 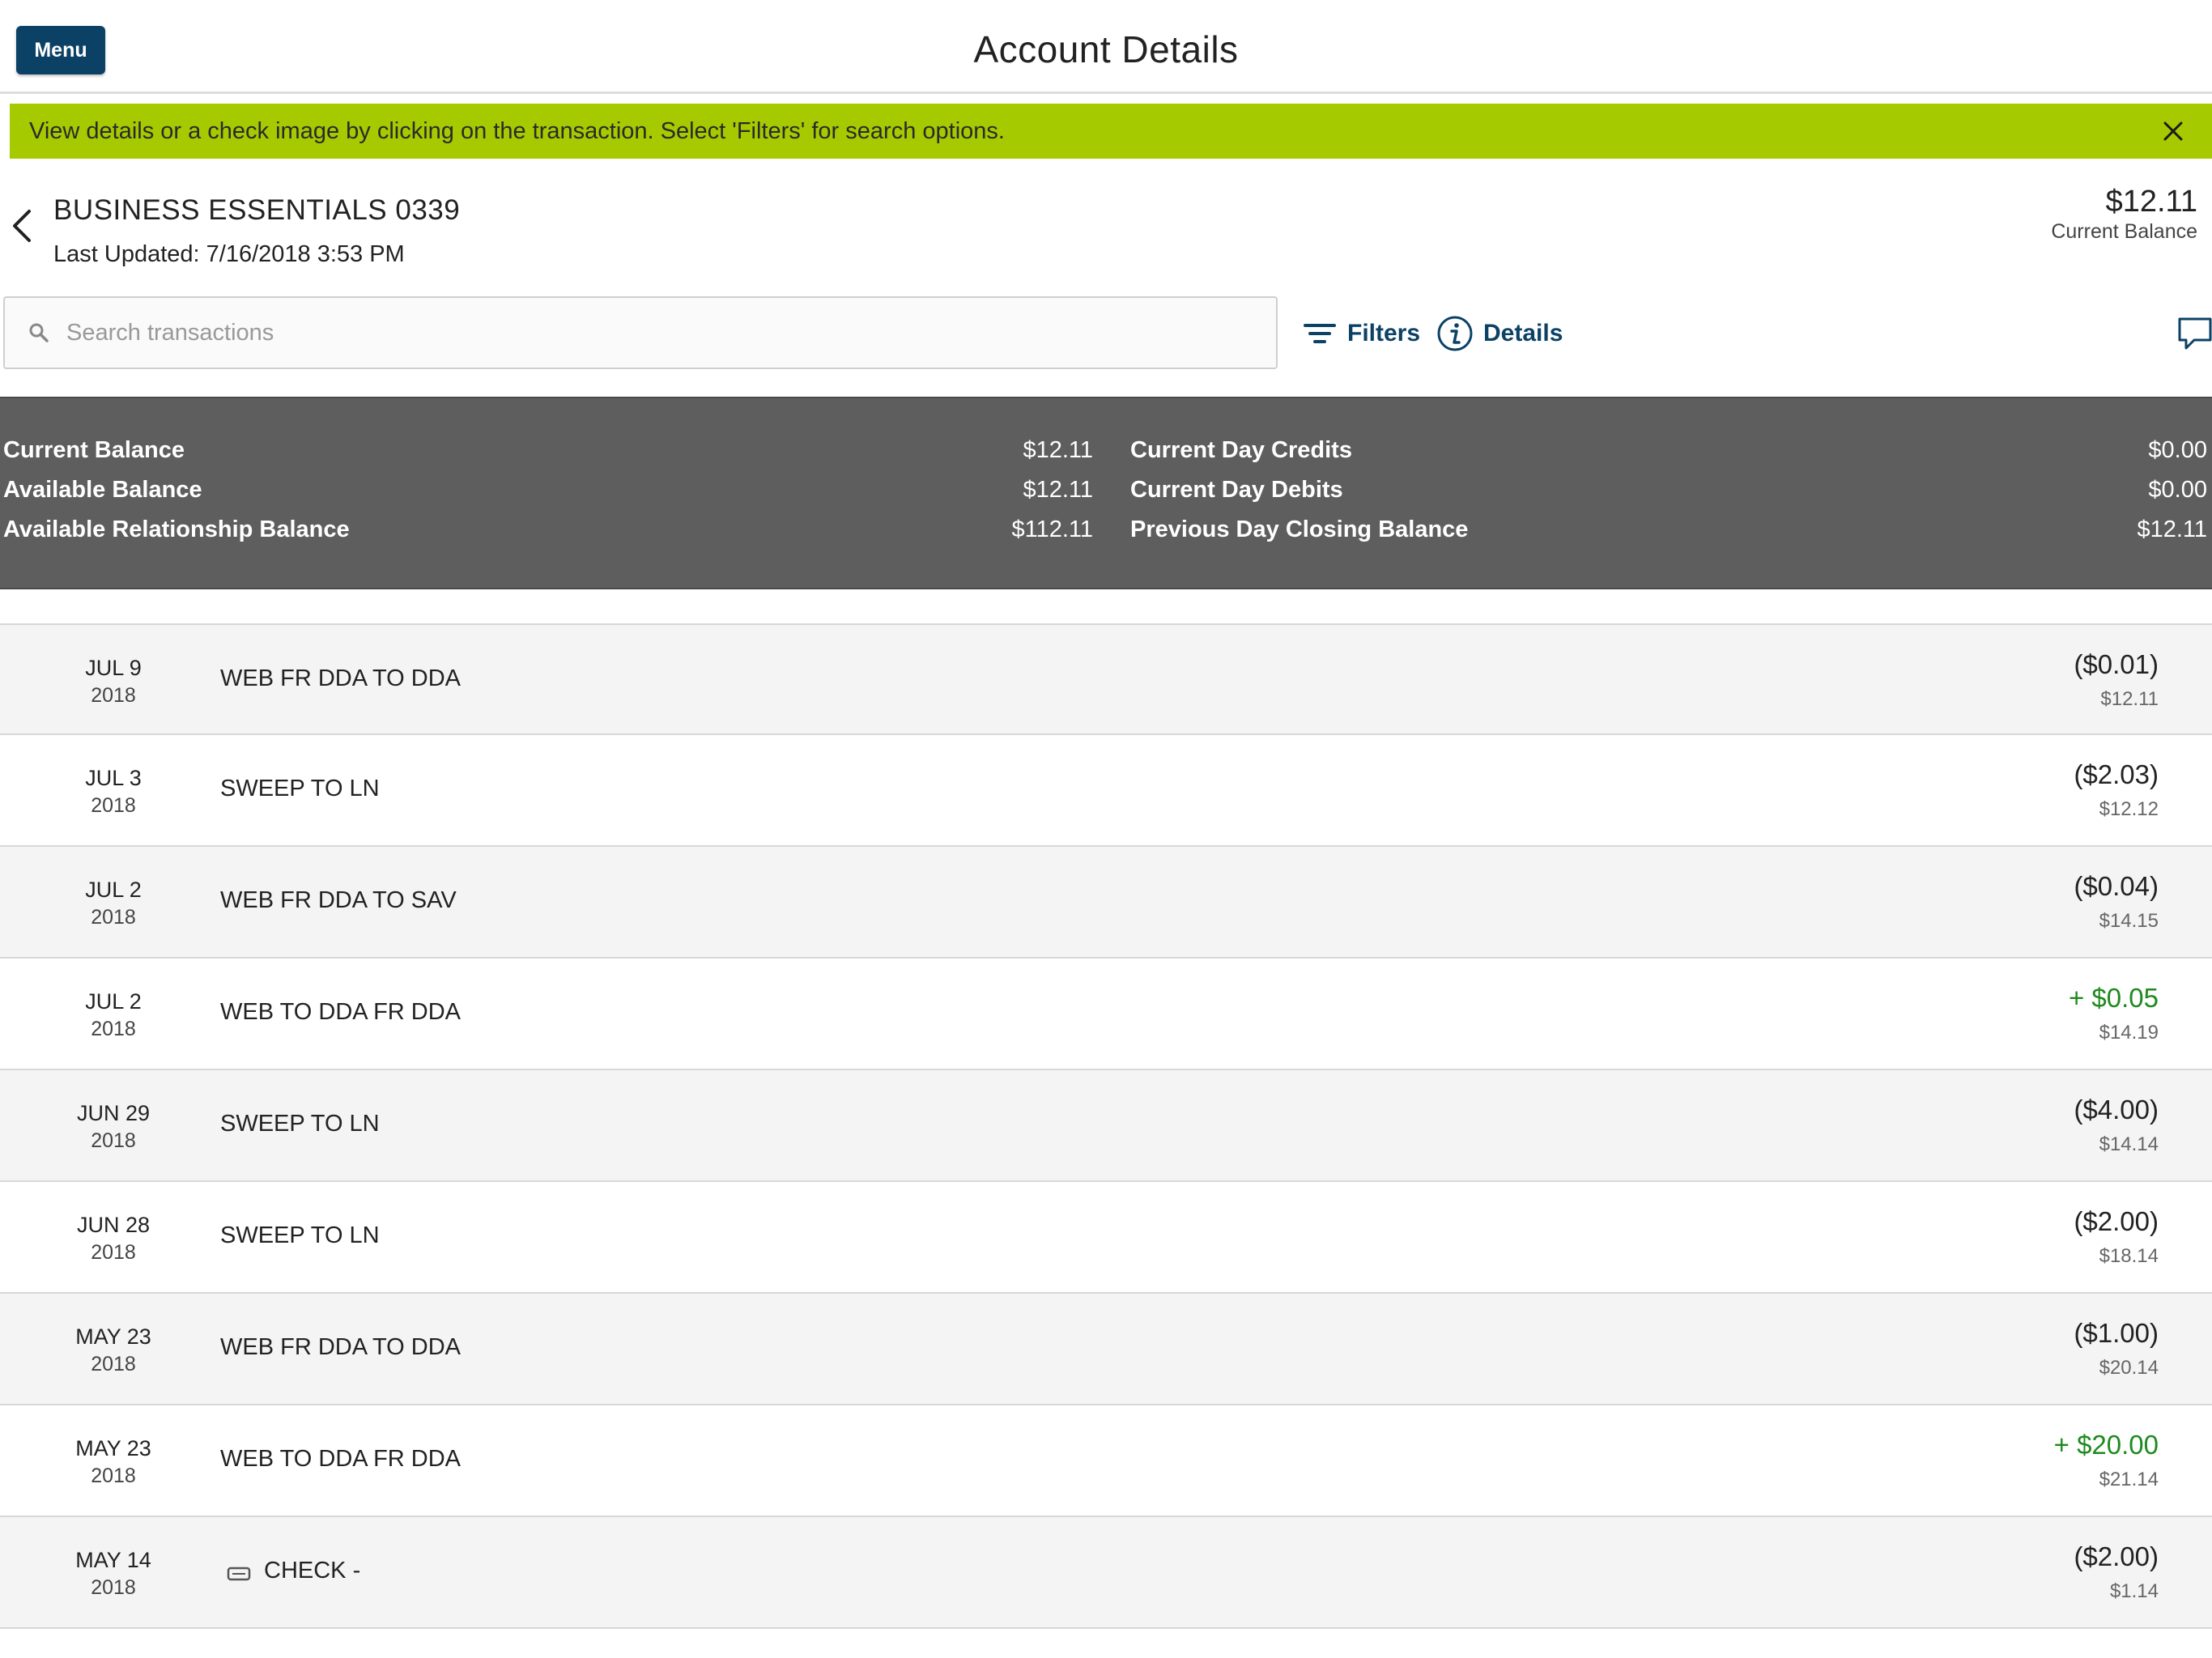 I want to click on table-row: JUL 3 2018 SWEEP TO LN ($2.03) $12.12, so click(x=1106, y=791).